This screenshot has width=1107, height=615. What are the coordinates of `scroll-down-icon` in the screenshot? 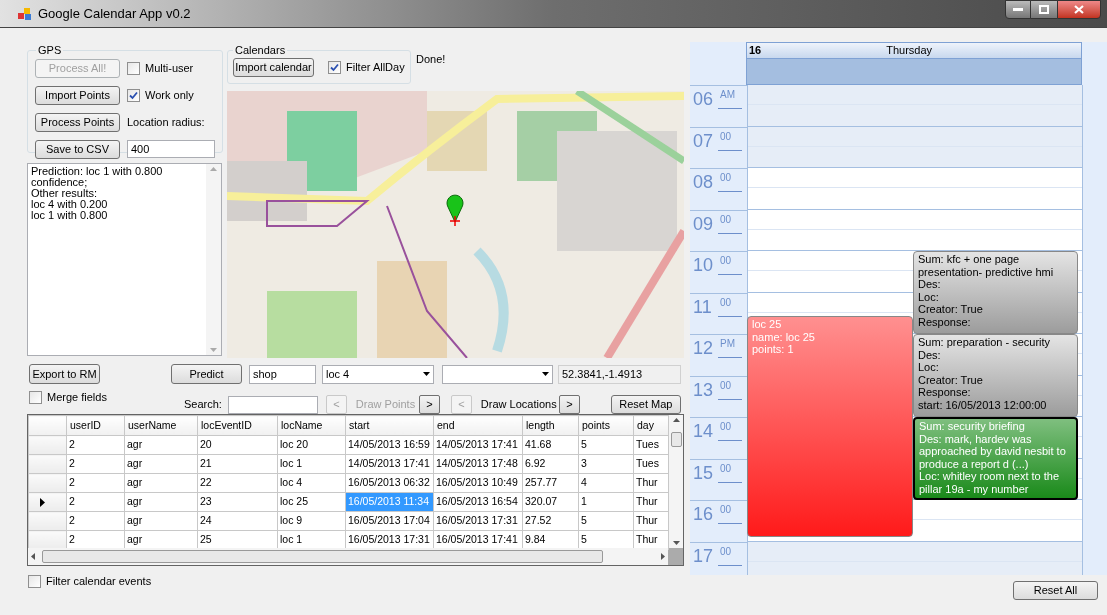 It's located at (676, 543).